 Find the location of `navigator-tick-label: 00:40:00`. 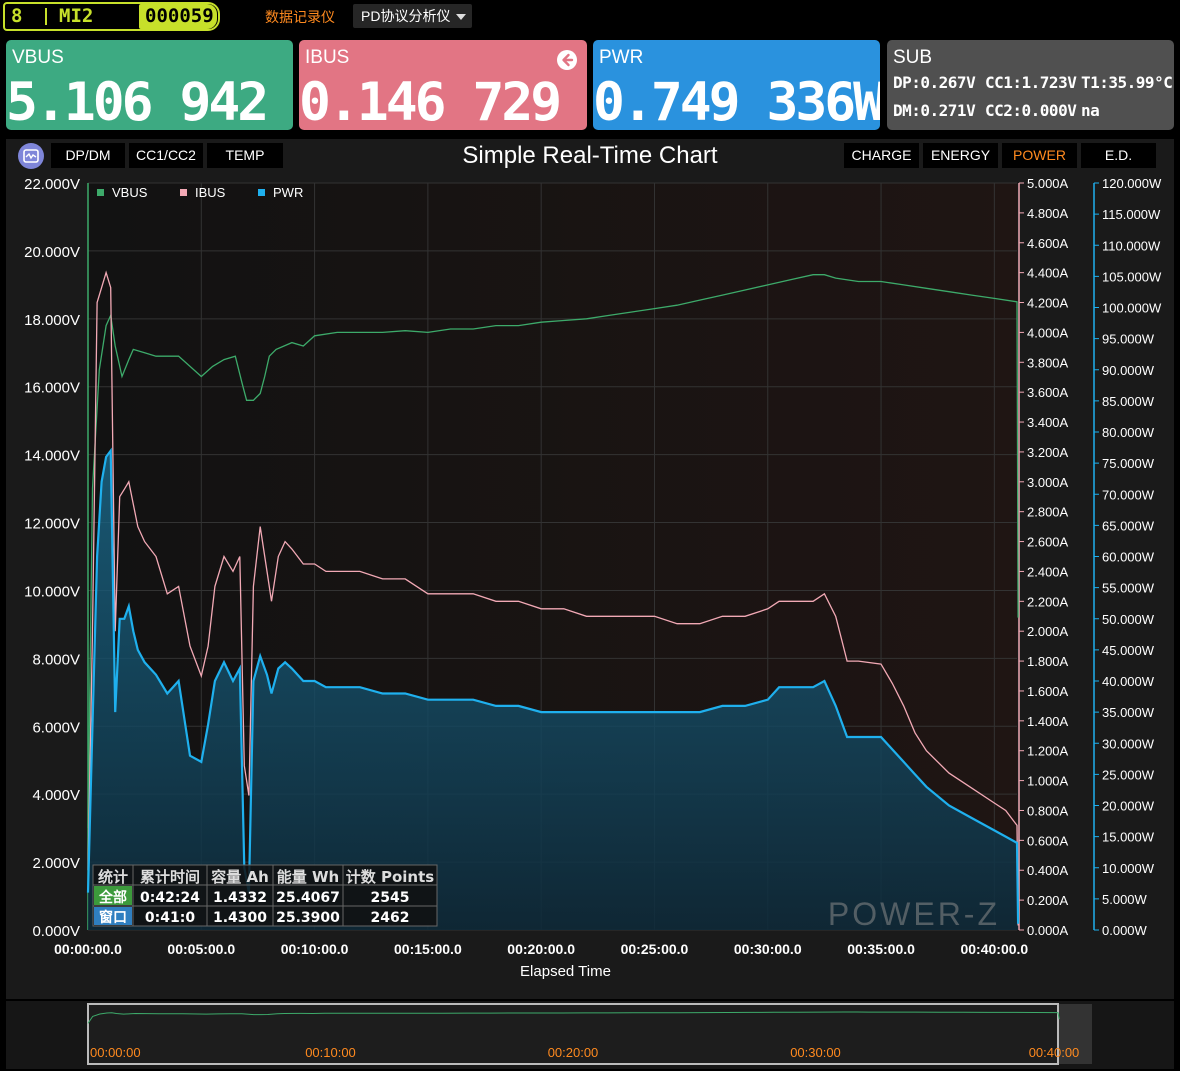

navigator-tick-label: 00:40:00 is located at coordinates (1054, 1052).